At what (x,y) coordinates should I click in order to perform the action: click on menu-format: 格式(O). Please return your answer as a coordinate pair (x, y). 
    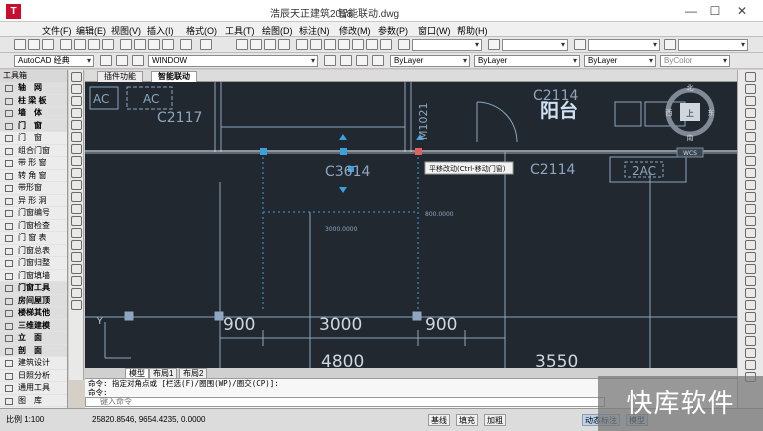
    Looking at the image, I should click on (201, 30).